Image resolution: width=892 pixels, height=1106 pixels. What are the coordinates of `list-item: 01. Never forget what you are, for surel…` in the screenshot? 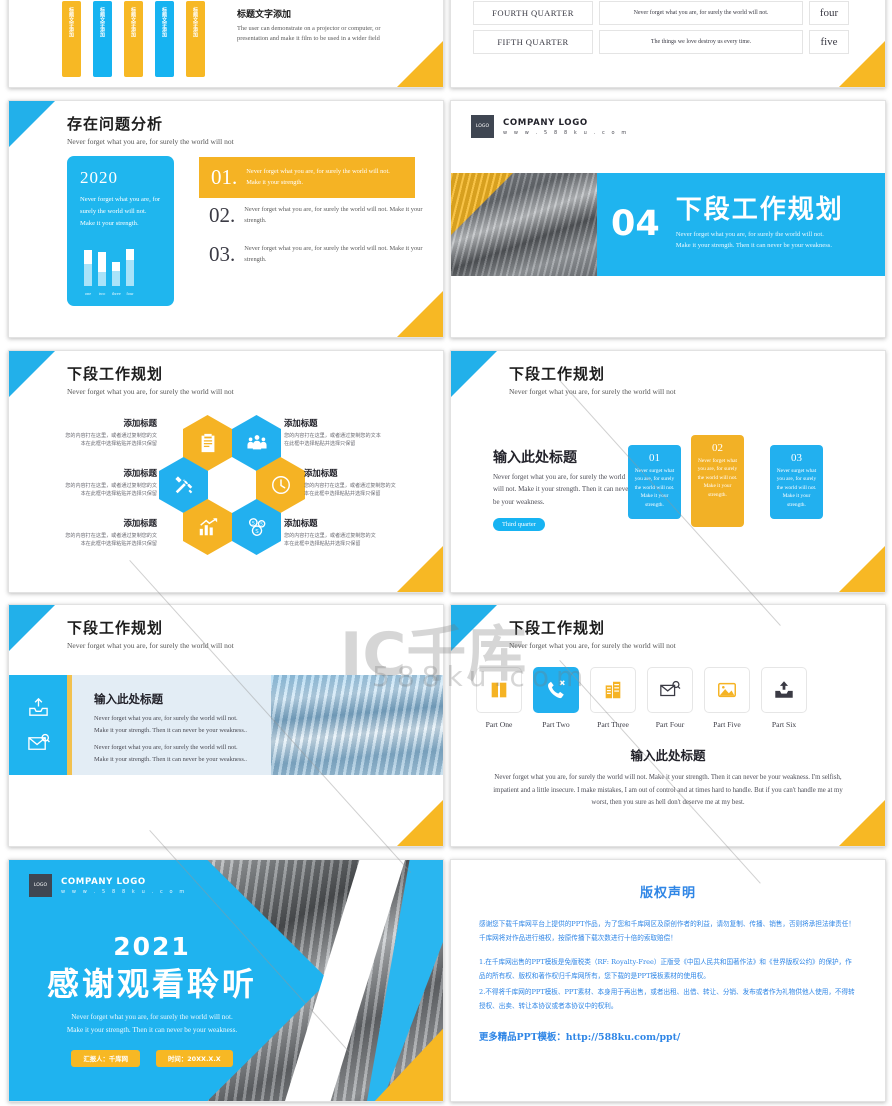 It's located at (307, 177).